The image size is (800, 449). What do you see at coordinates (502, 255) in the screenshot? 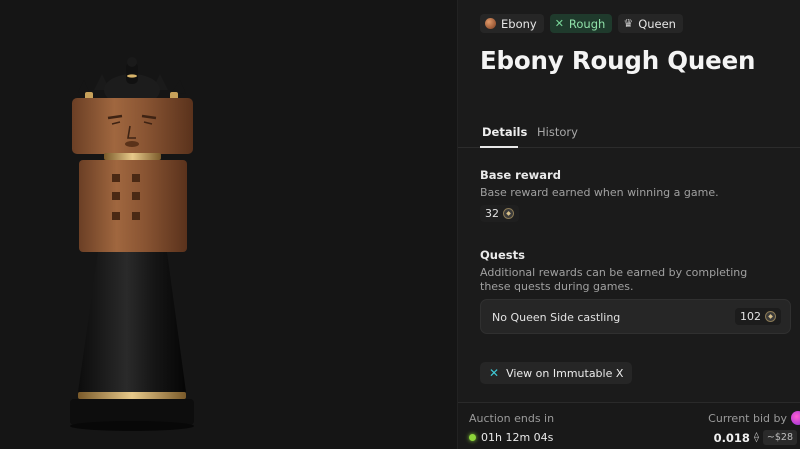
I see `quests-title: Quests` at bounding box center [502, 255].